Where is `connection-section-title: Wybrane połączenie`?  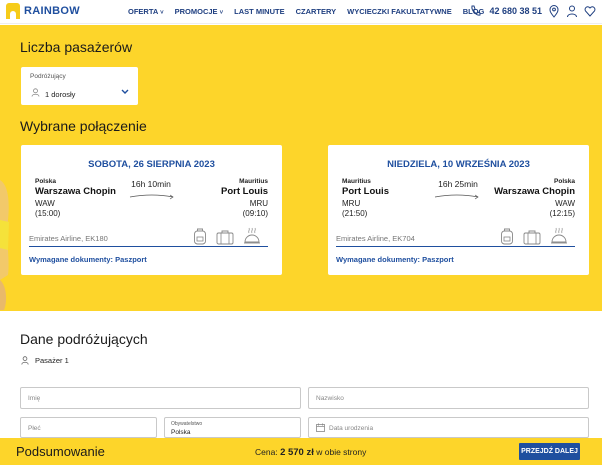 connection-section-title: Wybrane połączenie is located at coordinates (83, 126).